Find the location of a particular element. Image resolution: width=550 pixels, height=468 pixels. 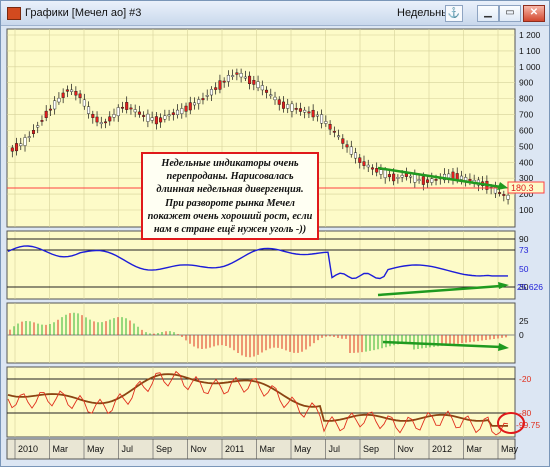

x-axis-label: 2012 is located at coordinates (442, 449).